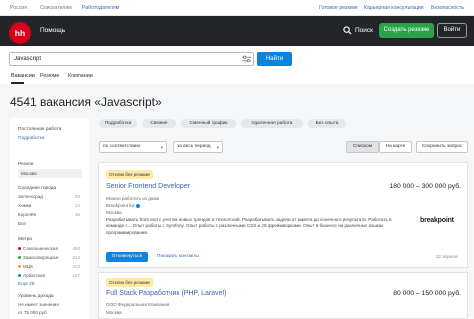 The width and height of the screenshot is (474, 319). What do you see at coordinates (17, 83) in the screenshot?
I see `active-tab-indicator` at bounding box center [17, 83].